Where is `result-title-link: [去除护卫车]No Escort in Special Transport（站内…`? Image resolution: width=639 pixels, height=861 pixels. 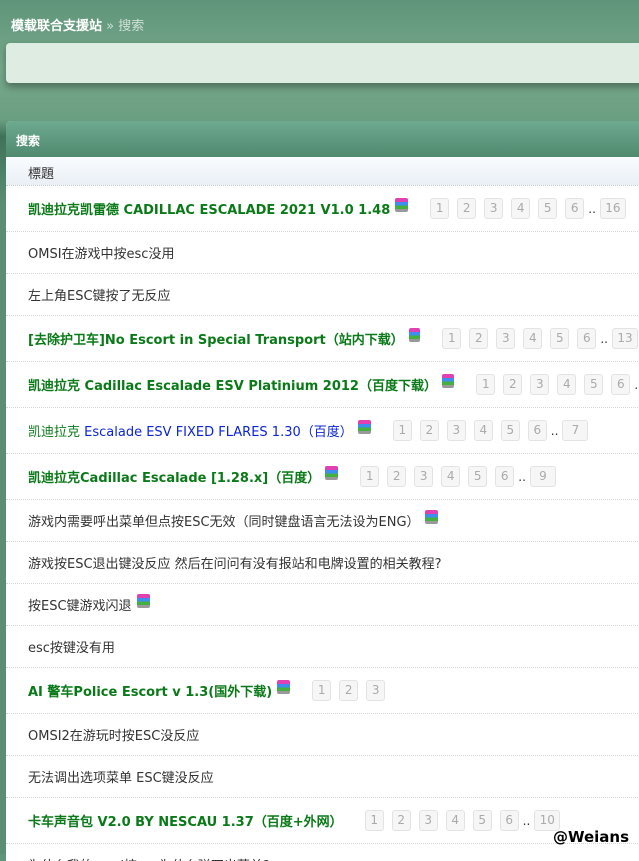
result-title-link: [去除护卫车]No Escort in Special Transport（站内… is located at coordinates (216, 338).